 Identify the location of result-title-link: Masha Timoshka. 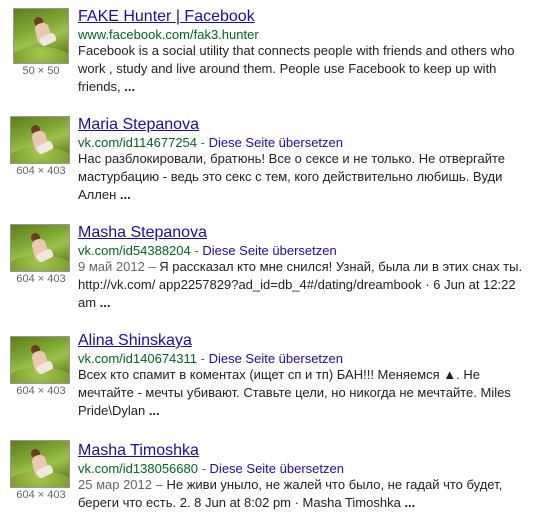
(138, 451).